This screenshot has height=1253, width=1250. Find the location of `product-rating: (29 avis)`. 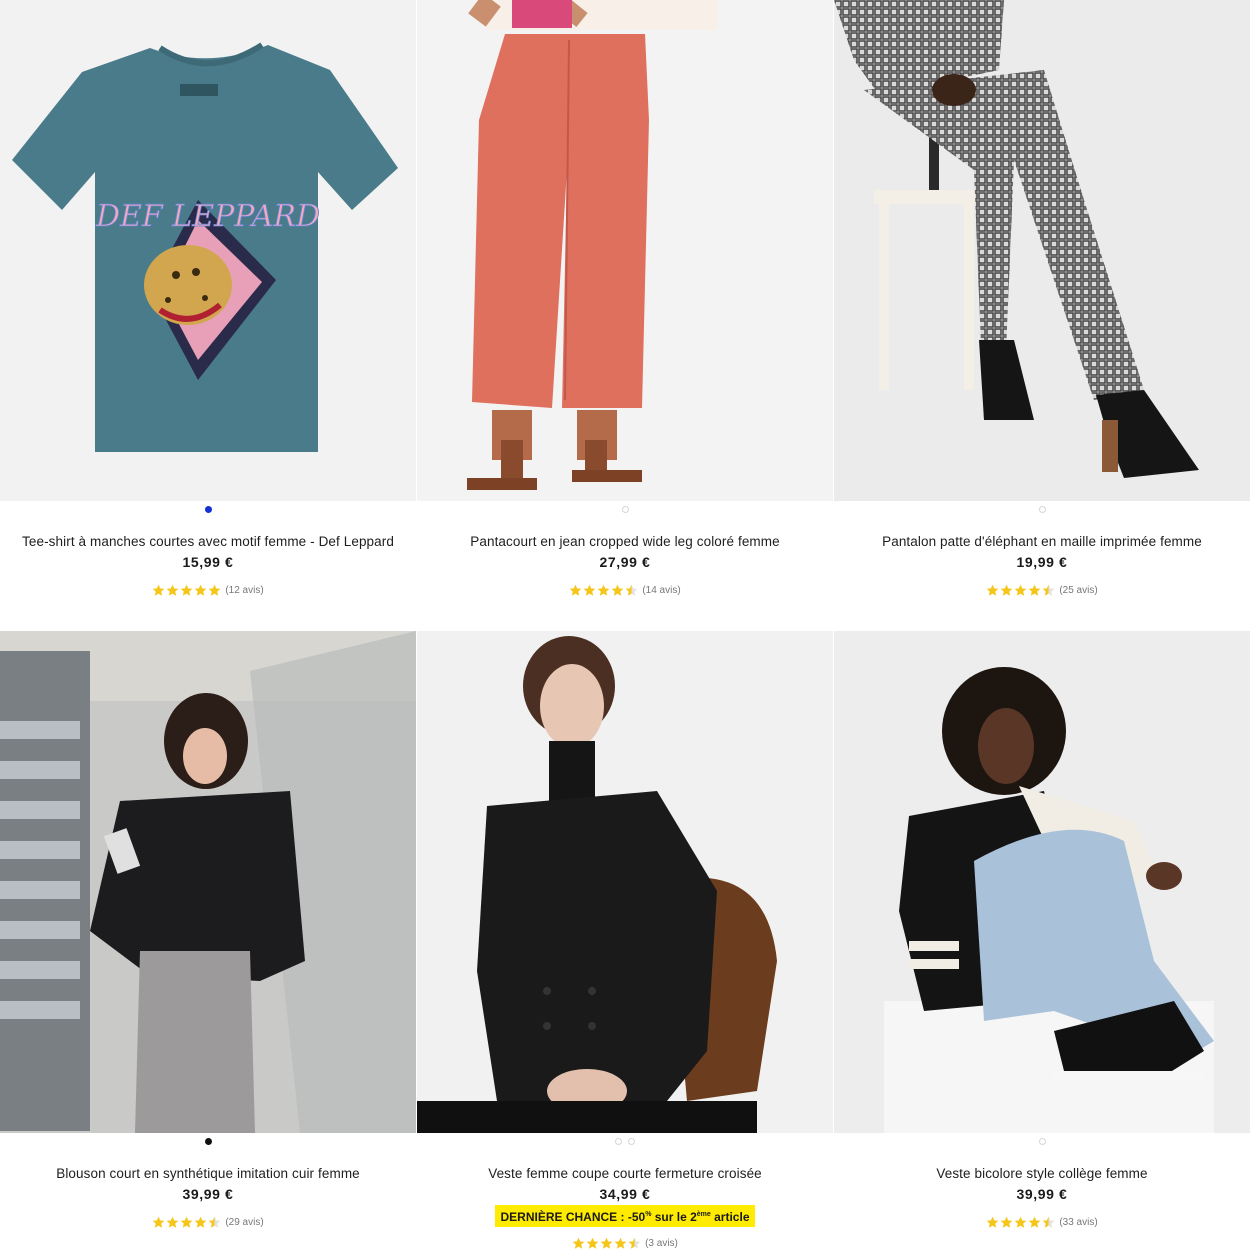

product-rating: (29 avis) is located at coordinates (208, 1222).